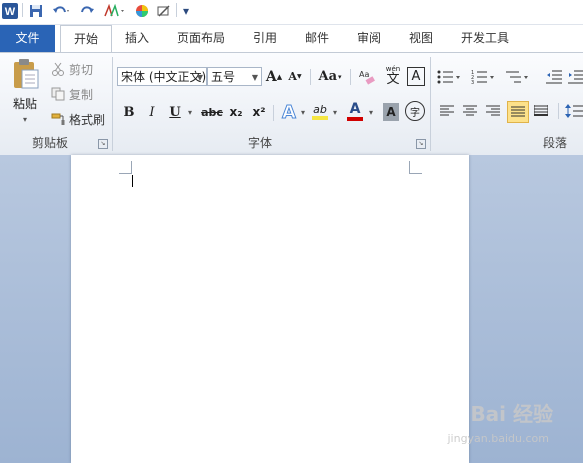  Describe the element at coordinates (416, 76) in the screenshot. I see `character-border-button: A` at that location.